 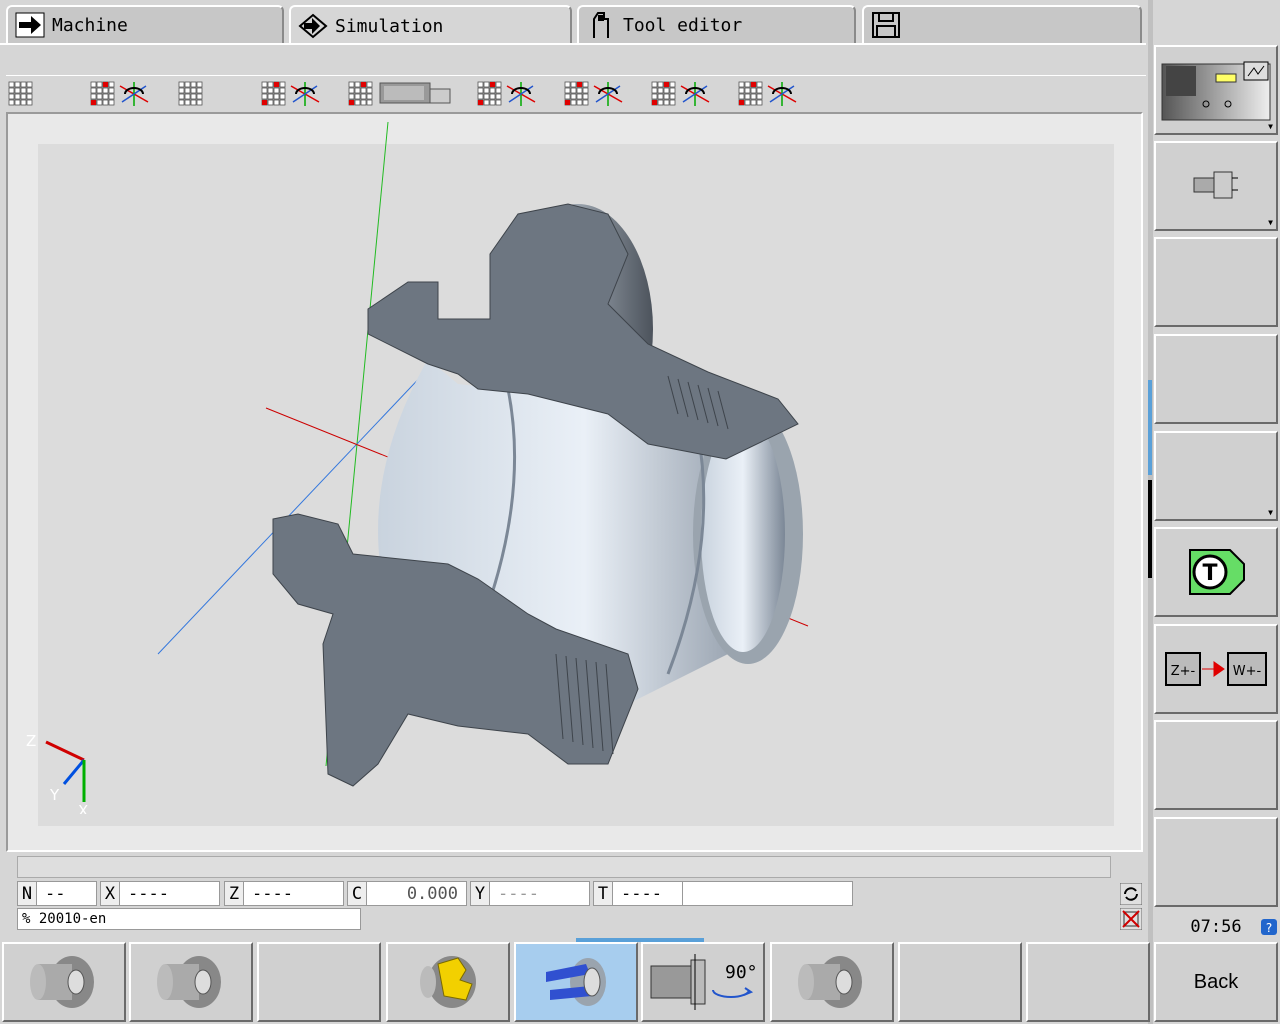 I want to click on field-c: C 0.000, so click(x=407, y=893).